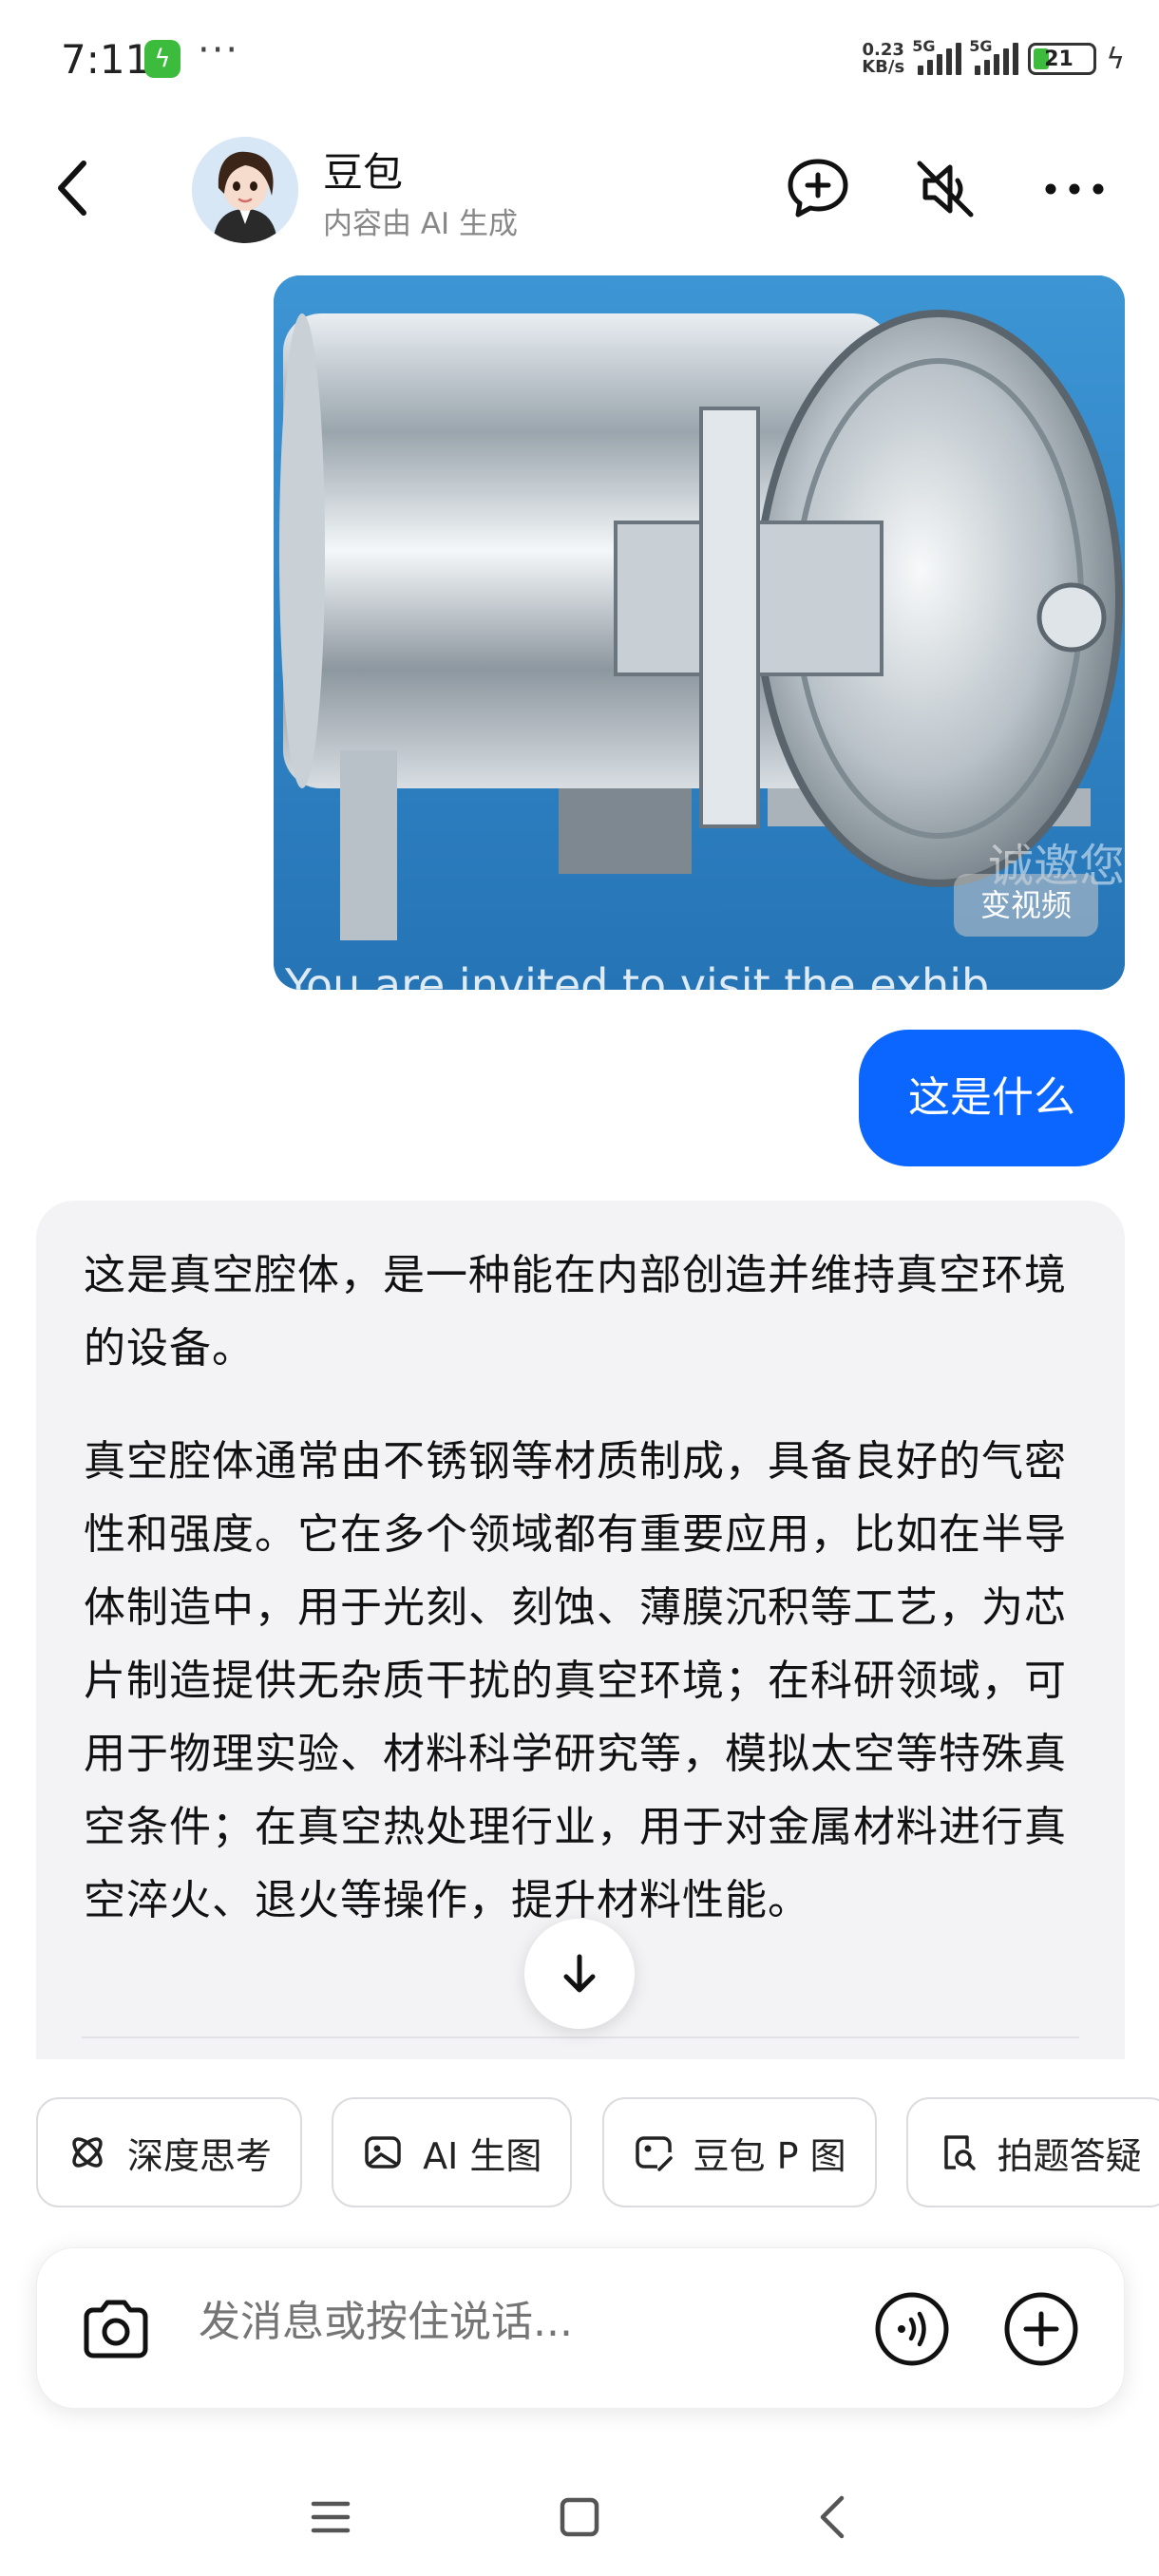 The width and height of the screenshot is (1159, 2576). What do you see at coordinates (1041, 2329) in the screenshot?
I see `add-icon` at bounding box center [1041, 2329].